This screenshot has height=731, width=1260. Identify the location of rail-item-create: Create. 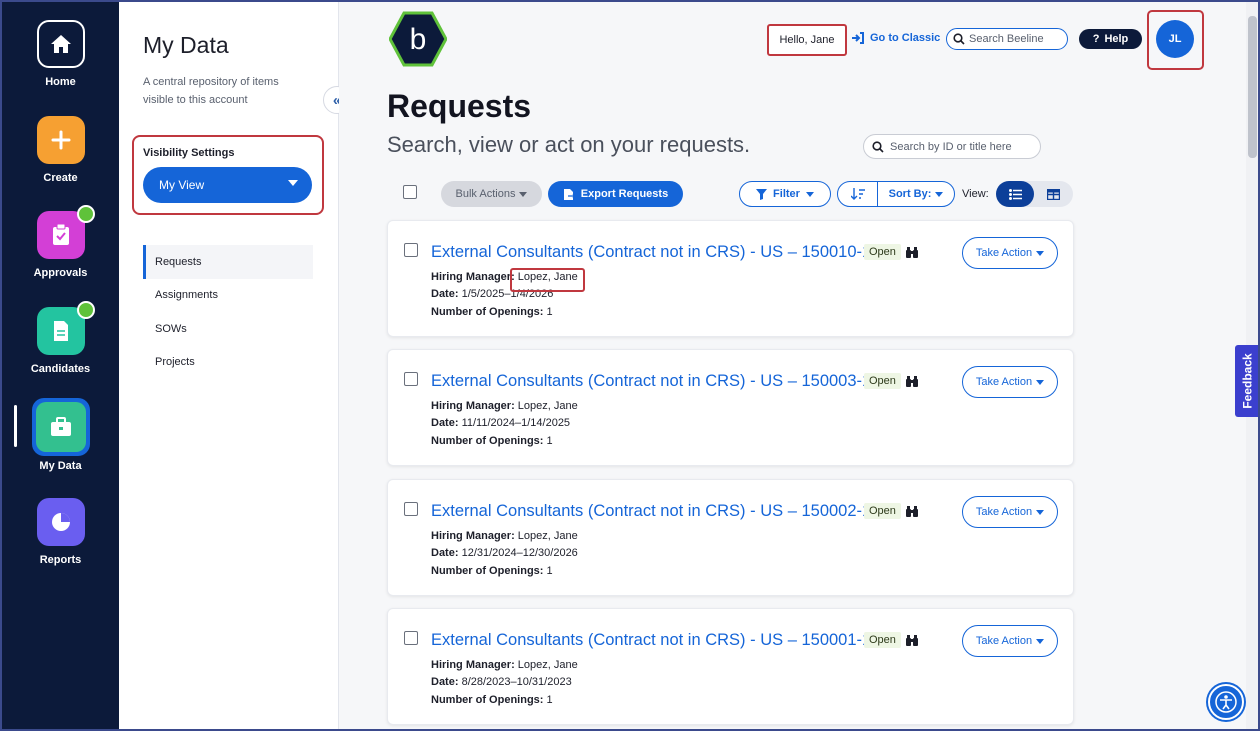
(60, 150).